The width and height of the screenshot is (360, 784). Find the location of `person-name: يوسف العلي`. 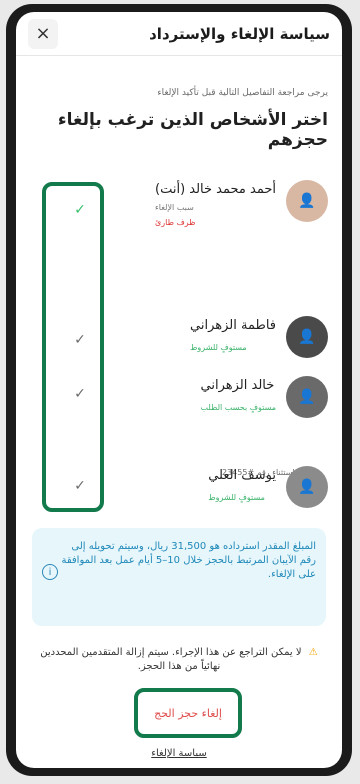

person-name: يوسف العلي is located at coordinates (242, 475).